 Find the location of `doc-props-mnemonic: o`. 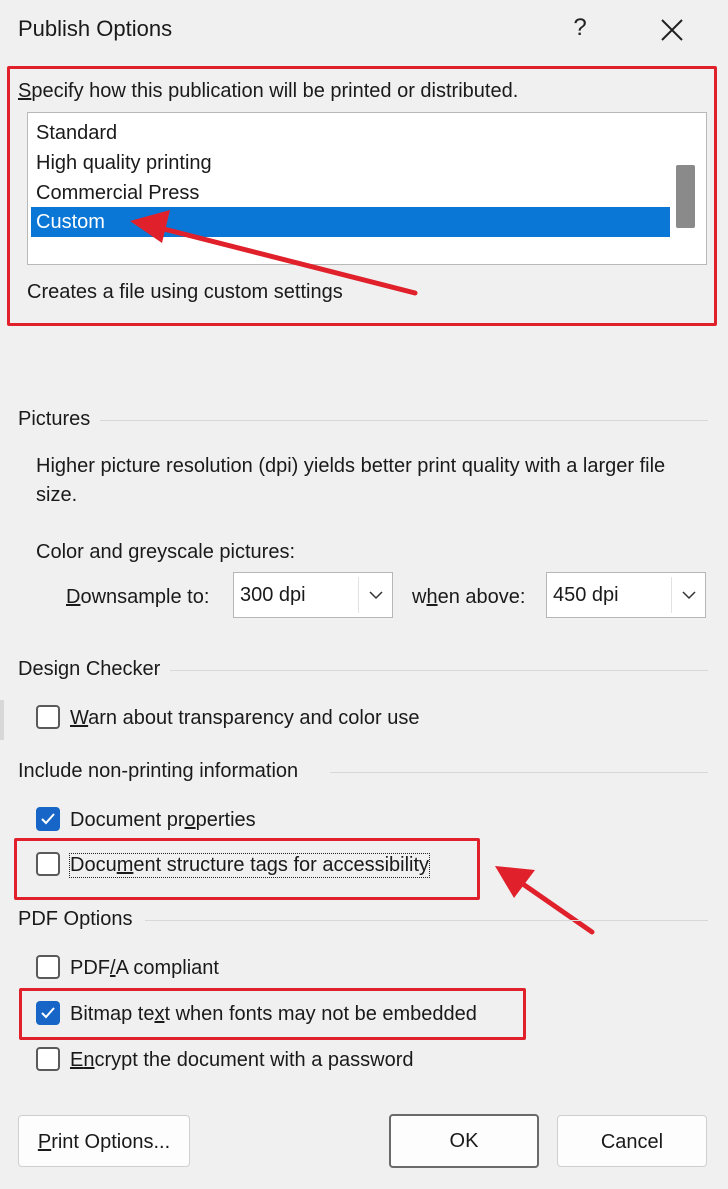

doc-props-mnemonic: o is located at coordinates (190, 820).